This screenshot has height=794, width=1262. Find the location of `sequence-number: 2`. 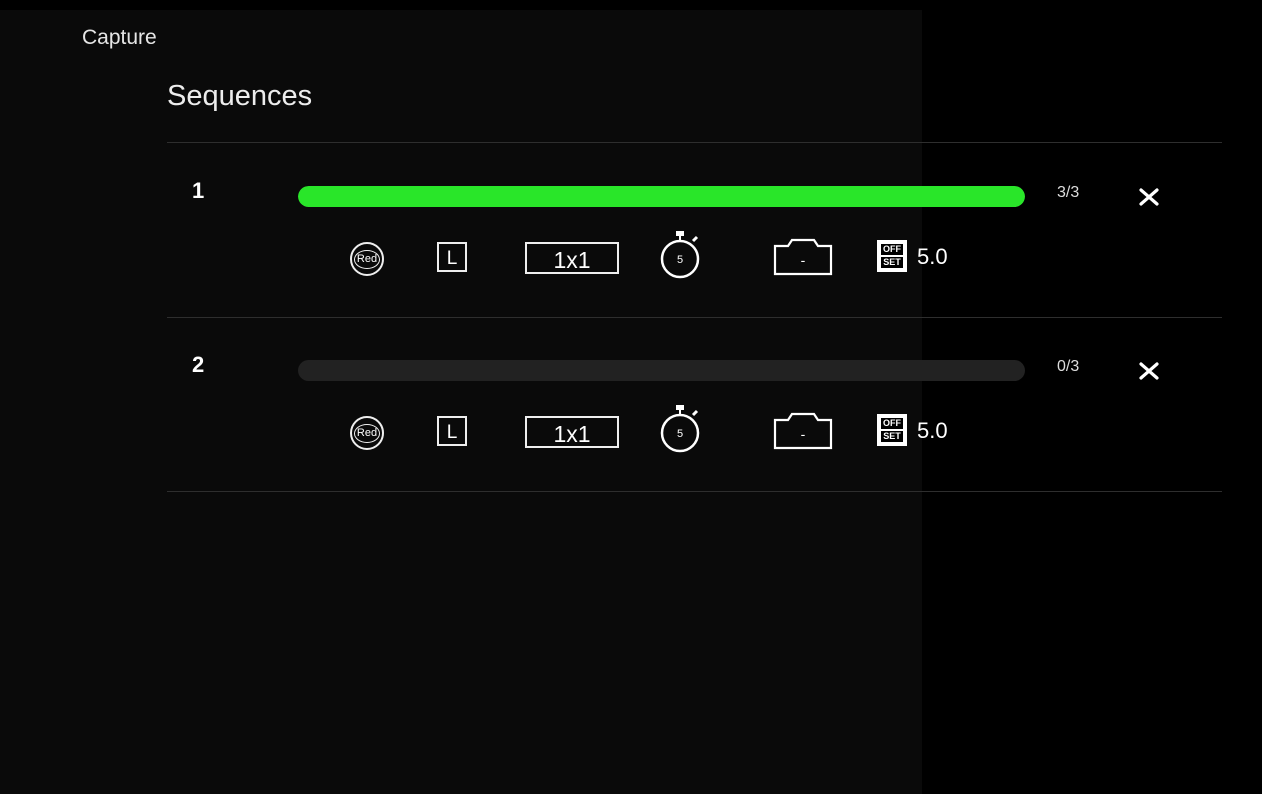

sequence-number: 2 is located at coordinates (198, 364).